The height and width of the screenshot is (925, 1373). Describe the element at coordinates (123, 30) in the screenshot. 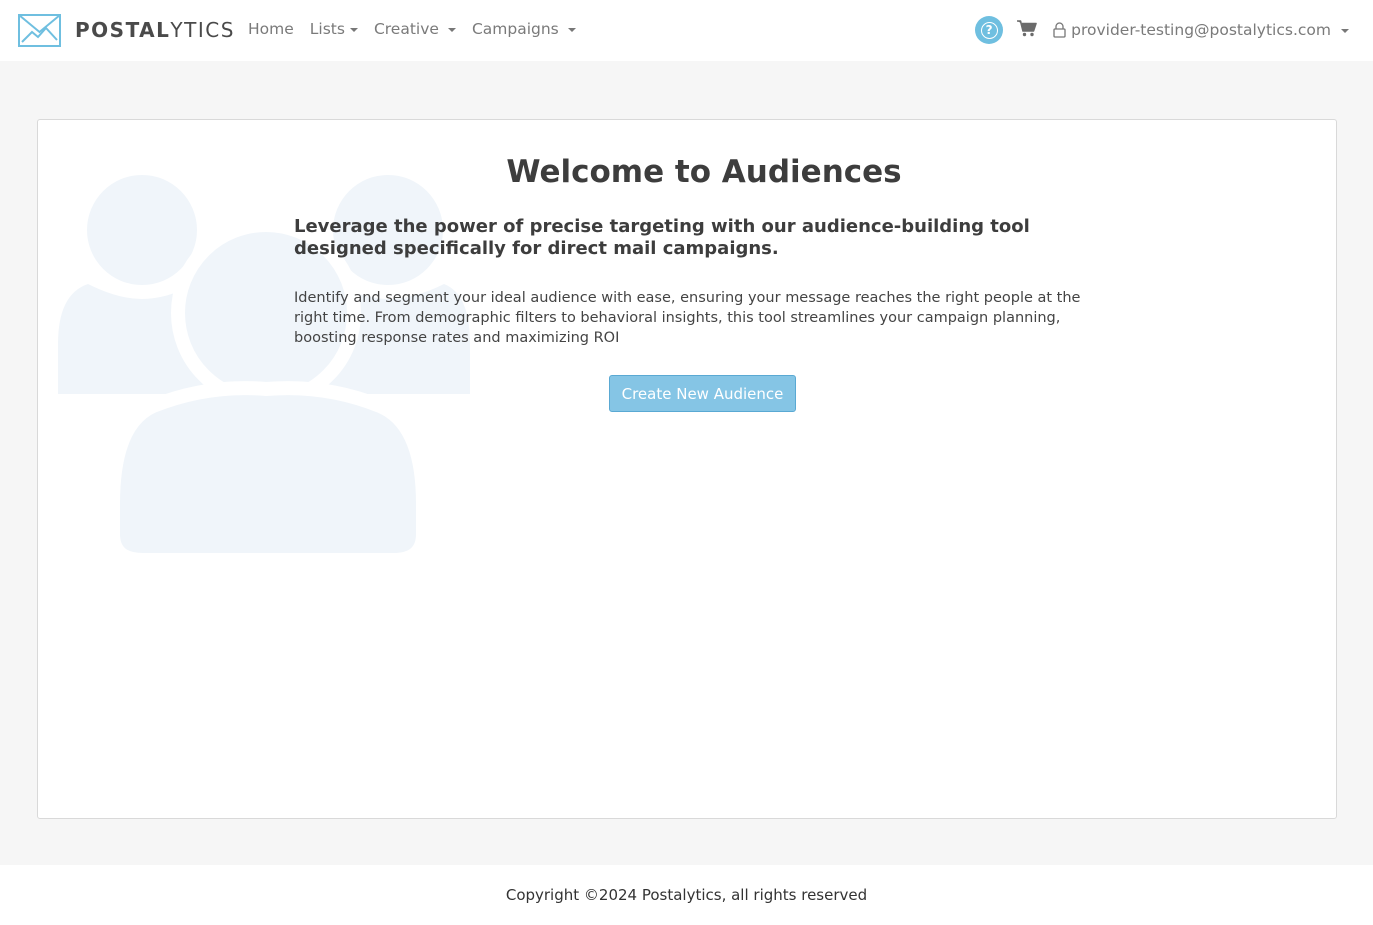

I see `brand-name-bold: POSTAL` at that location.